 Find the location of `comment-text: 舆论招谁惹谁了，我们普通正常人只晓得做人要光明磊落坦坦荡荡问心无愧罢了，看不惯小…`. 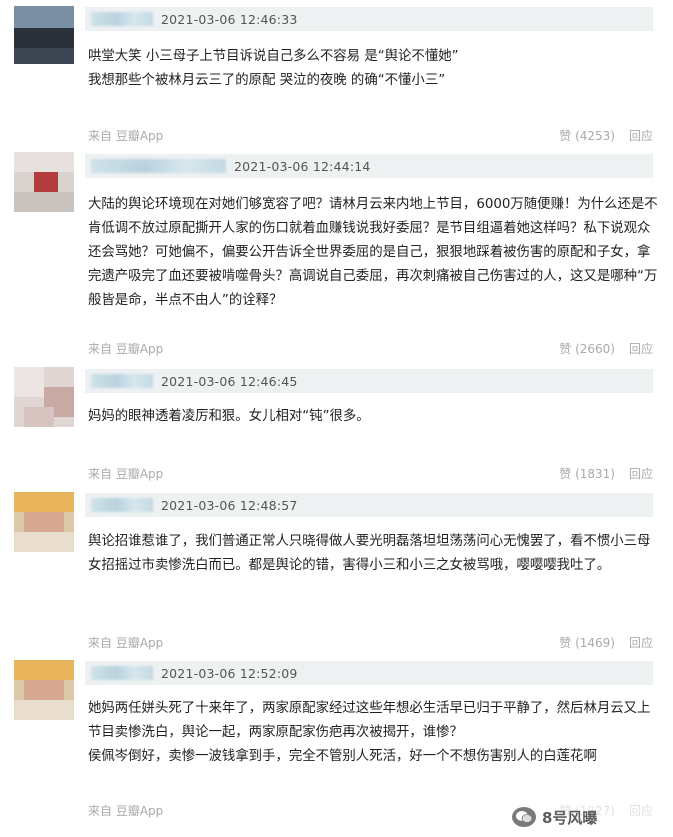

comment-text: 舆论招谁惹谁了，我们普通正常人只晓得做人要光明磊落坦坦荡荡问心无愧罢了，看不惯小… is located at coordinates (369, 553).